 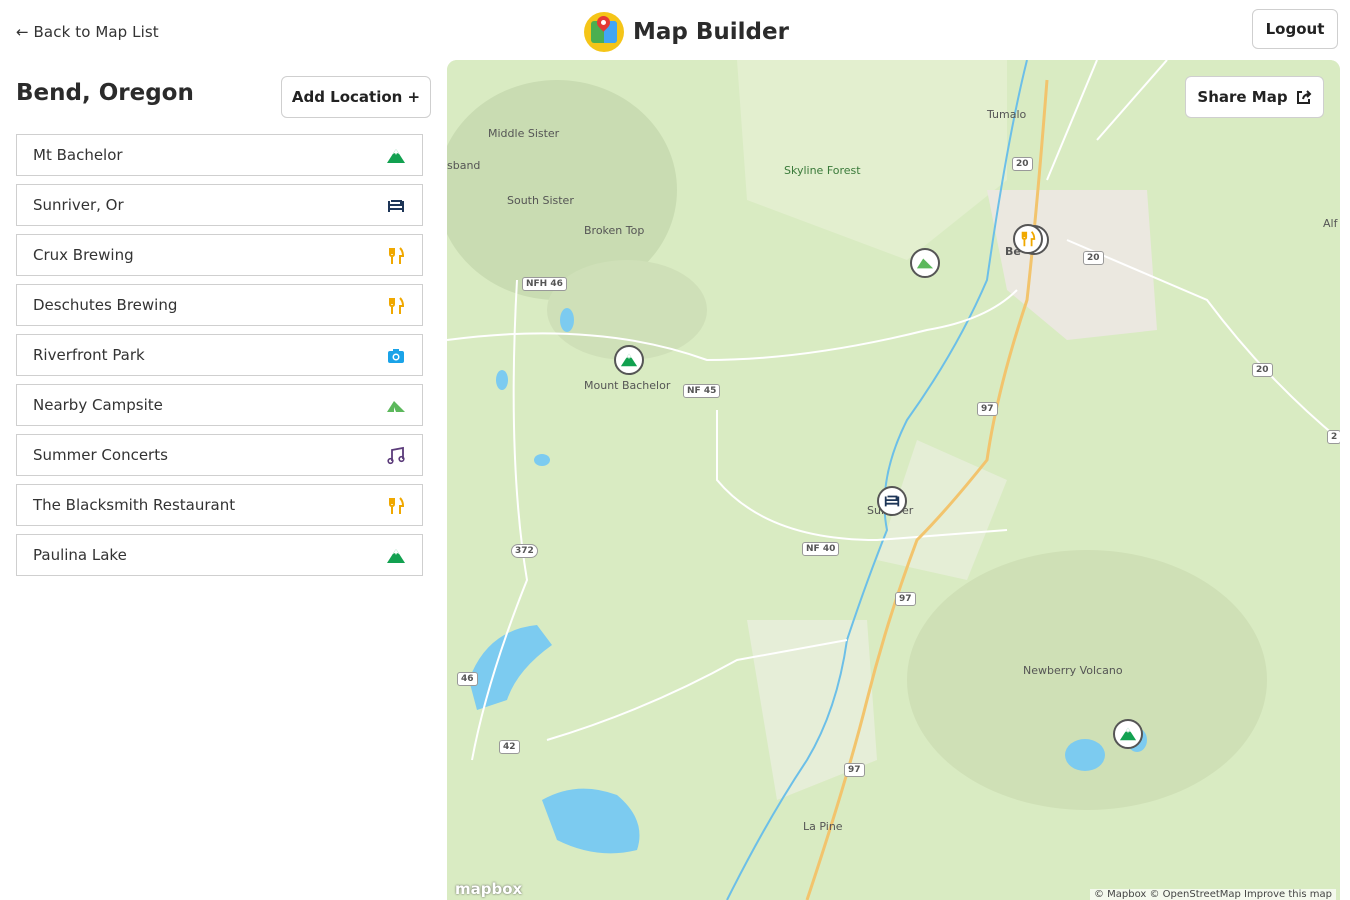 I want to click on location-name: Deschutes Brewing, so click(x=105, y=305).